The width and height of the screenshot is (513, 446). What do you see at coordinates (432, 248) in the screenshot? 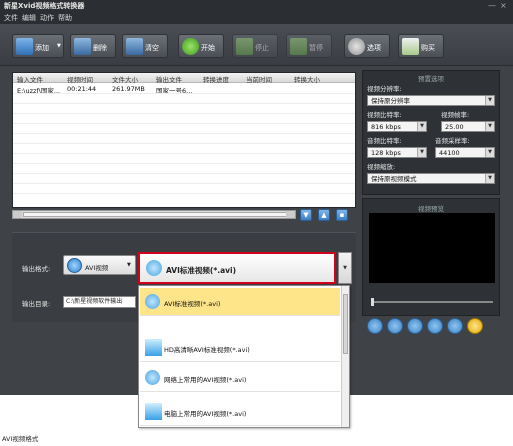
I see `video-preview-screen` at bounding box center [432, 248].